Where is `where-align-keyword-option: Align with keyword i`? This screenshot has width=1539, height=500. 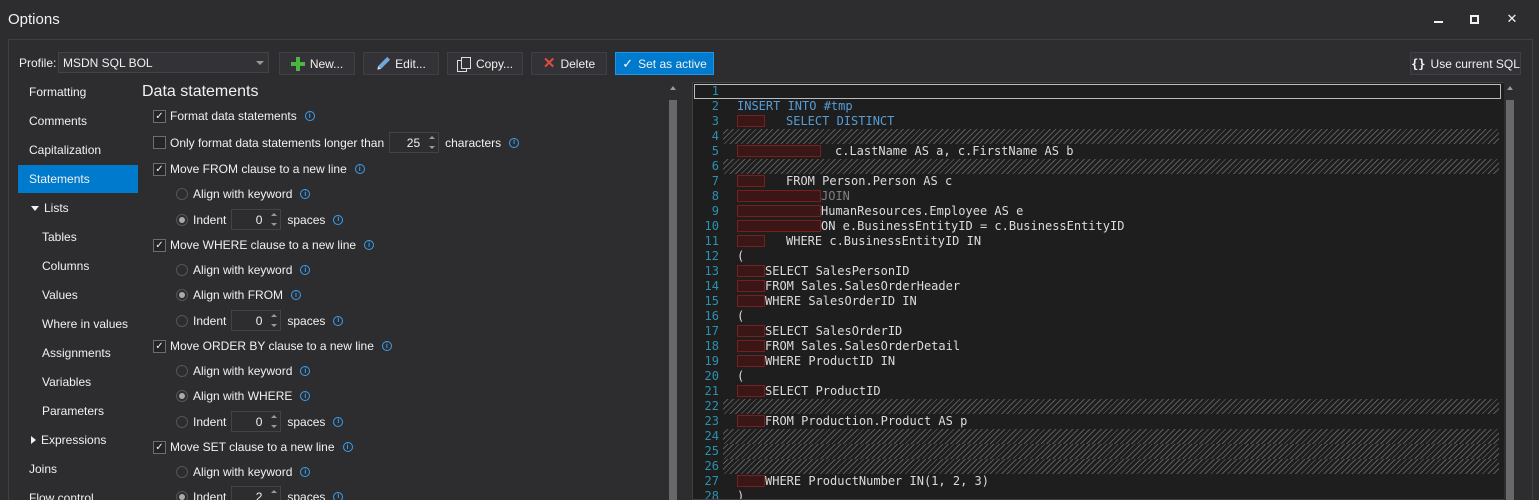
where-align-keyword-option: Align with keyword i is located at coordinates (243, 270).